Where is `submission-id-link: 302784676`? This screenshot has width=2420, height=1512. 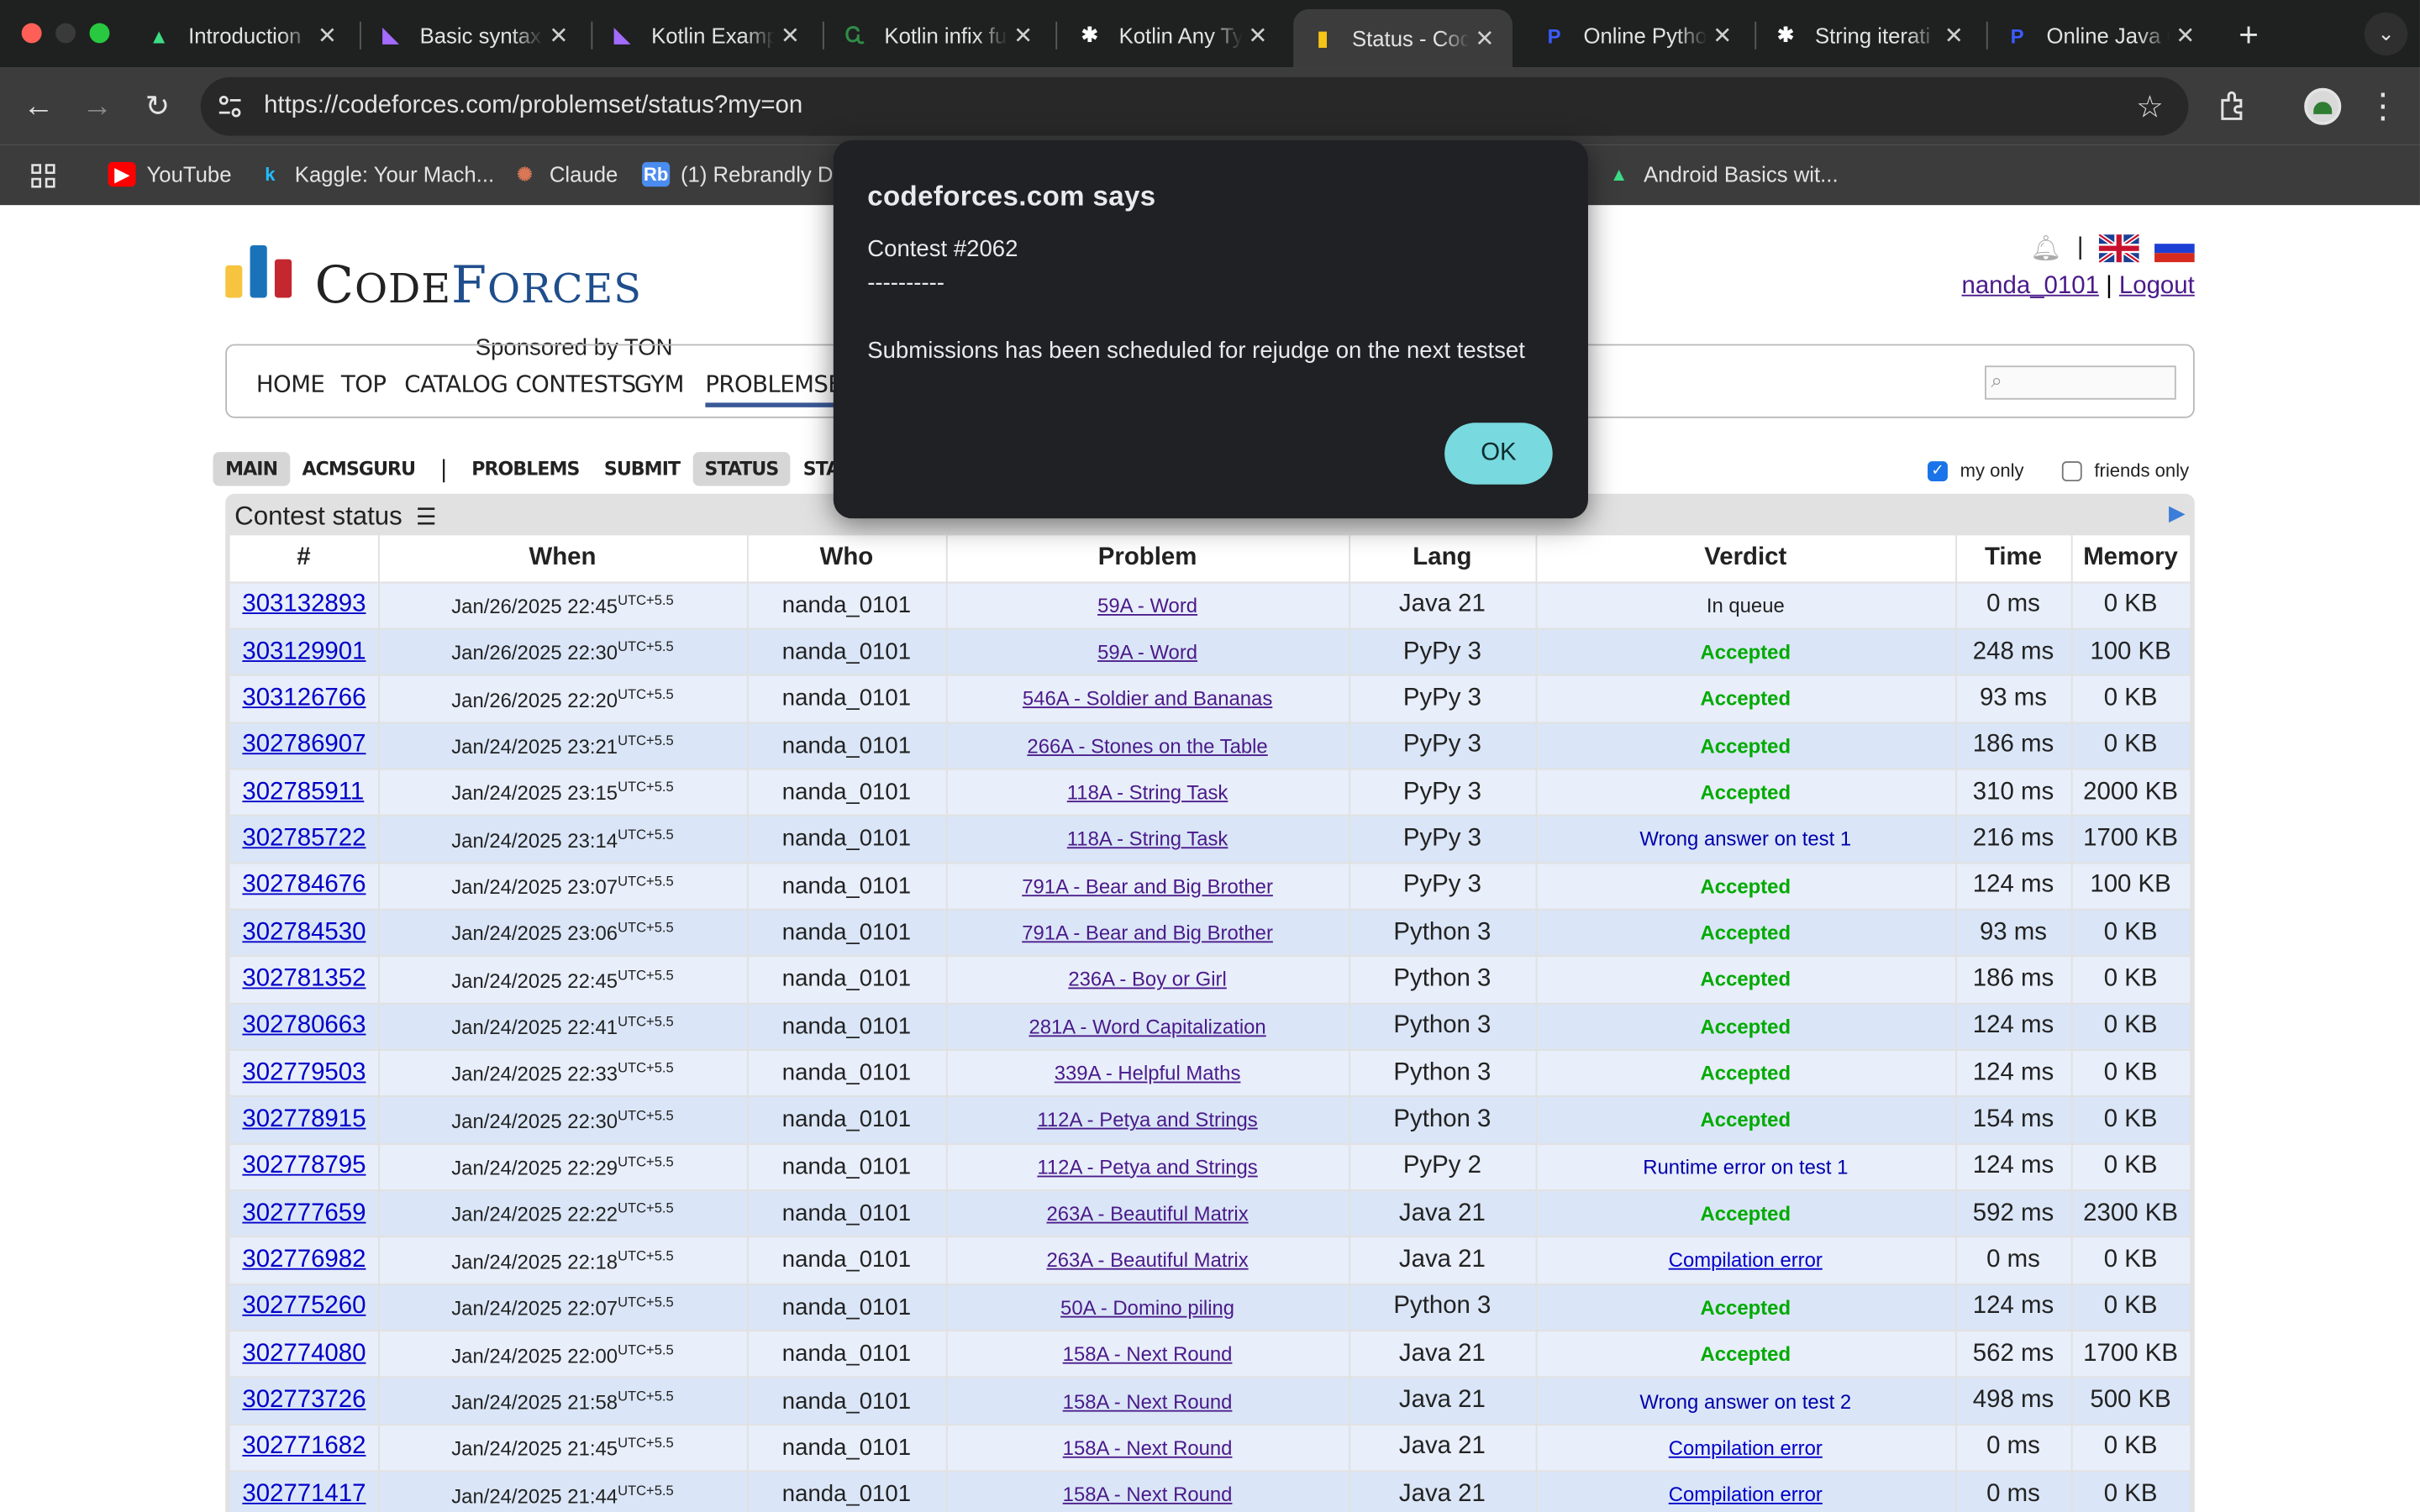
submission-id-link: 302784676 is located at coordinates (304, 885).